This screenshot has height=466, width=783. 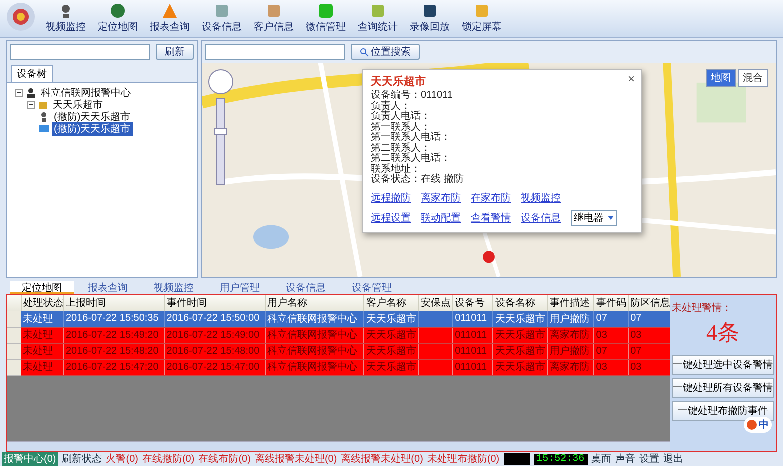 I want to click on column-header: 用户名称, so click(x=314, y=303).